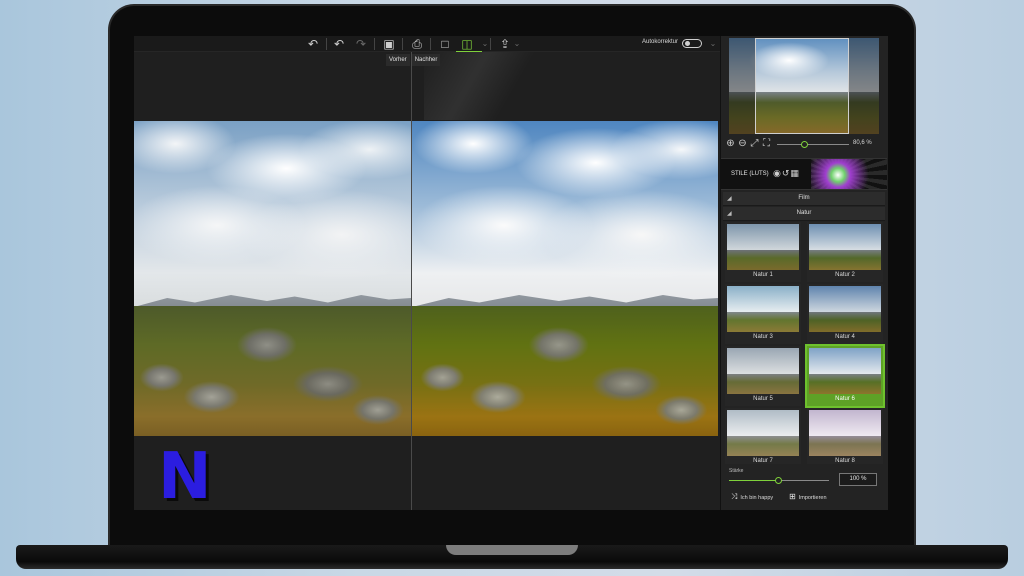 This screenshot has height=576, width=1024. What do you see at coordinates (361, 44) in the screenshot?
I see `redo-icon: ↷` at bounding box center [361, 44].